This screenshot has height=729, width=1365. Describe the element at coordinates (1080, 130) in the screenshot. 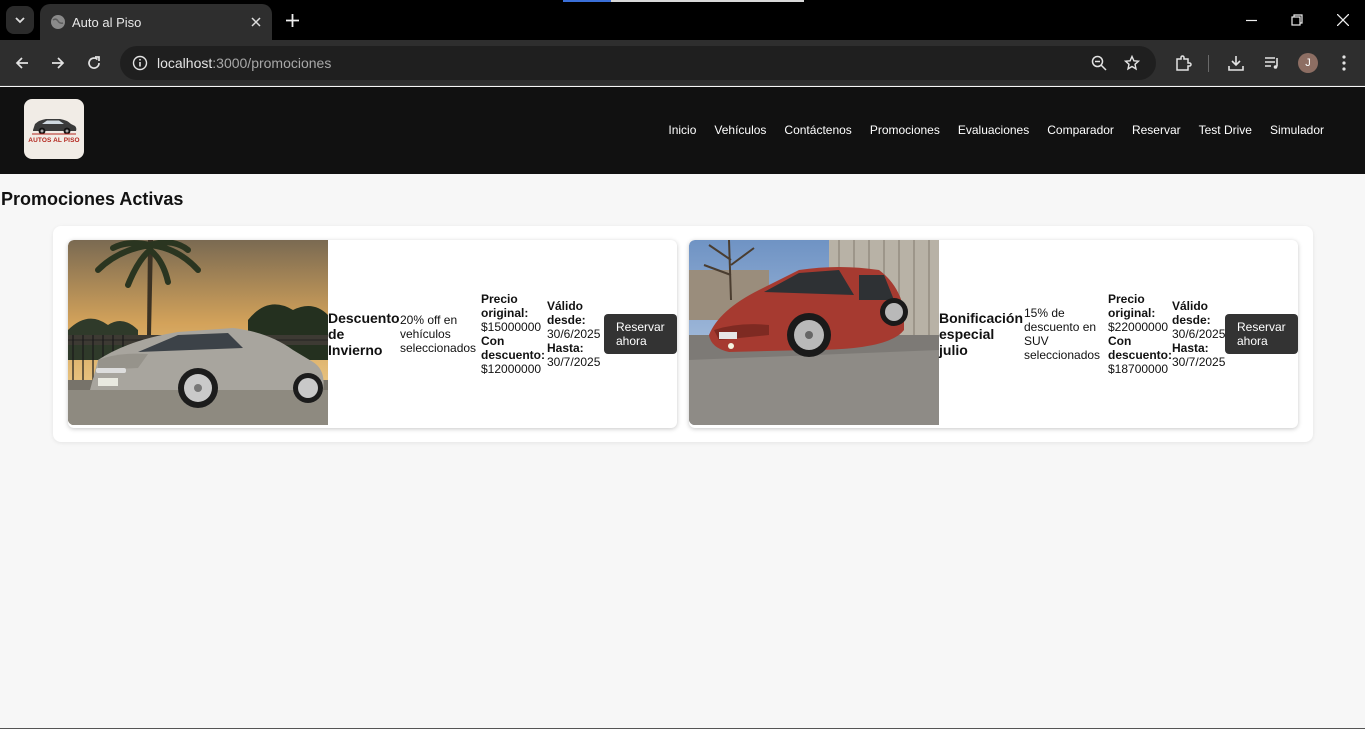

I see `nav-comparador: Comparador` at that location.